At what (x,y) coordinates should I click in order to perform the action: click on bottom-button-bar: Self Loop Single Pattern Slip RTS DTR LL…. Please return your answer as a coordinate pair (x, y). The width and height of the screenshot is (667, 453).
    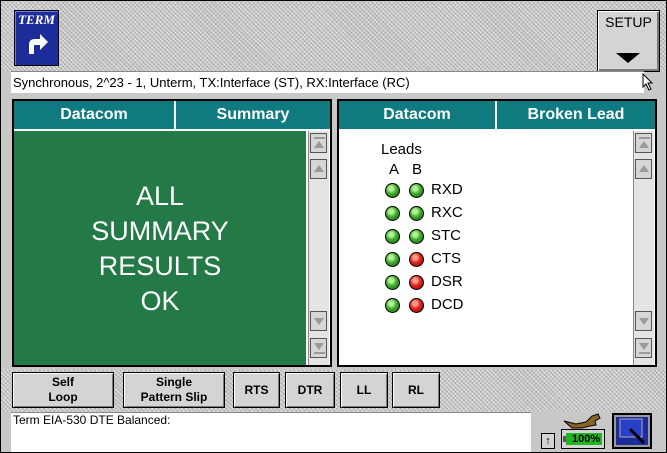
    Looking at the image, I should click on (333, 390).